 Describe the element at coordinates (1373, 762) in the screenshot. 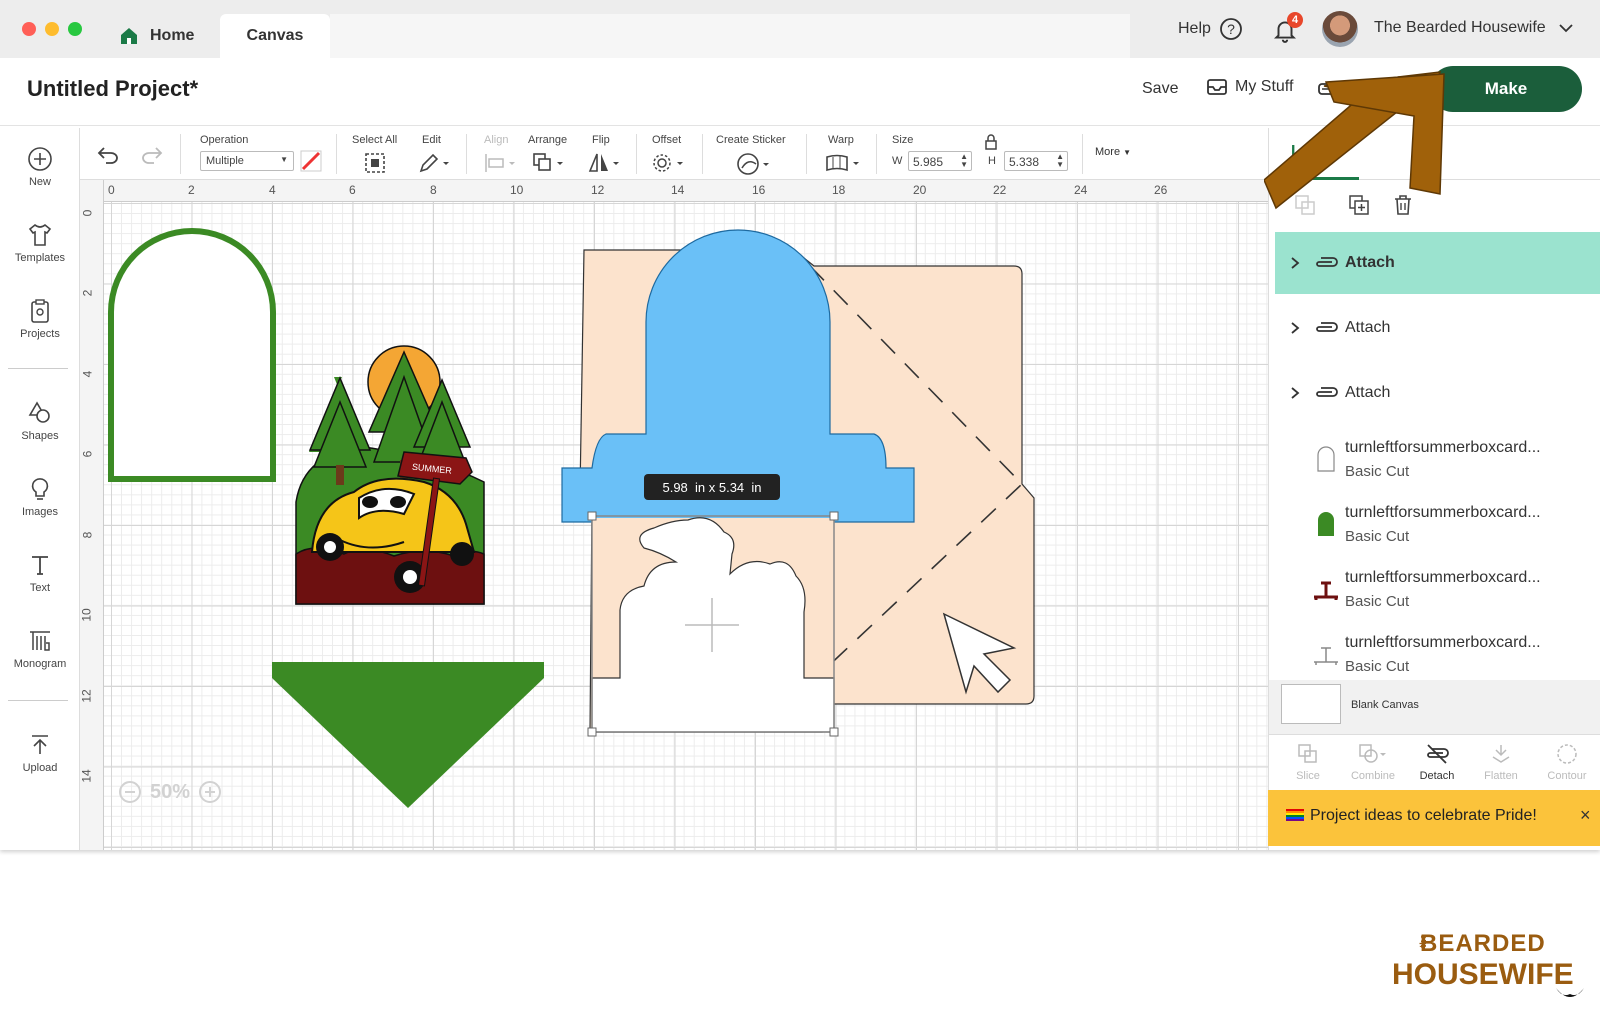

I see `combine-button: Combine` at that location.